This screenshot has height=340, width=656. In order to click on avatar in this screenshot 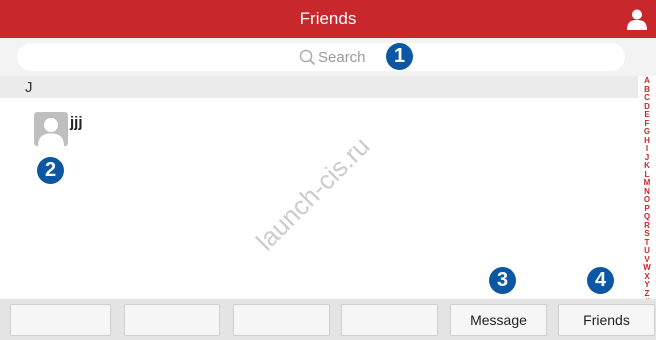, I will do `click(51, 129)`.